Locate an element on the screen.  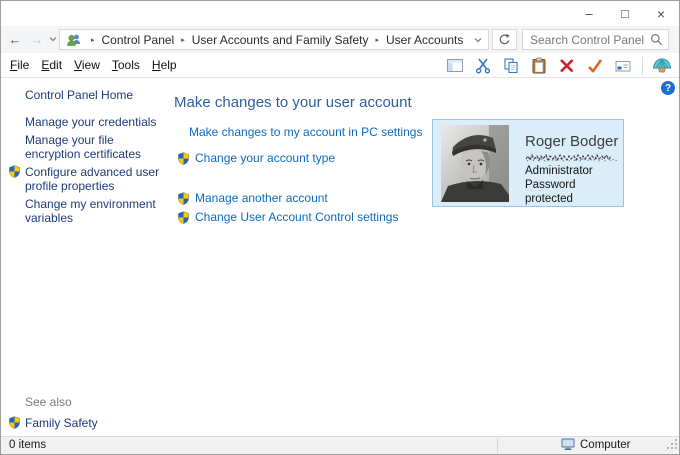
copy-icon is located at coordinates (511, 66).